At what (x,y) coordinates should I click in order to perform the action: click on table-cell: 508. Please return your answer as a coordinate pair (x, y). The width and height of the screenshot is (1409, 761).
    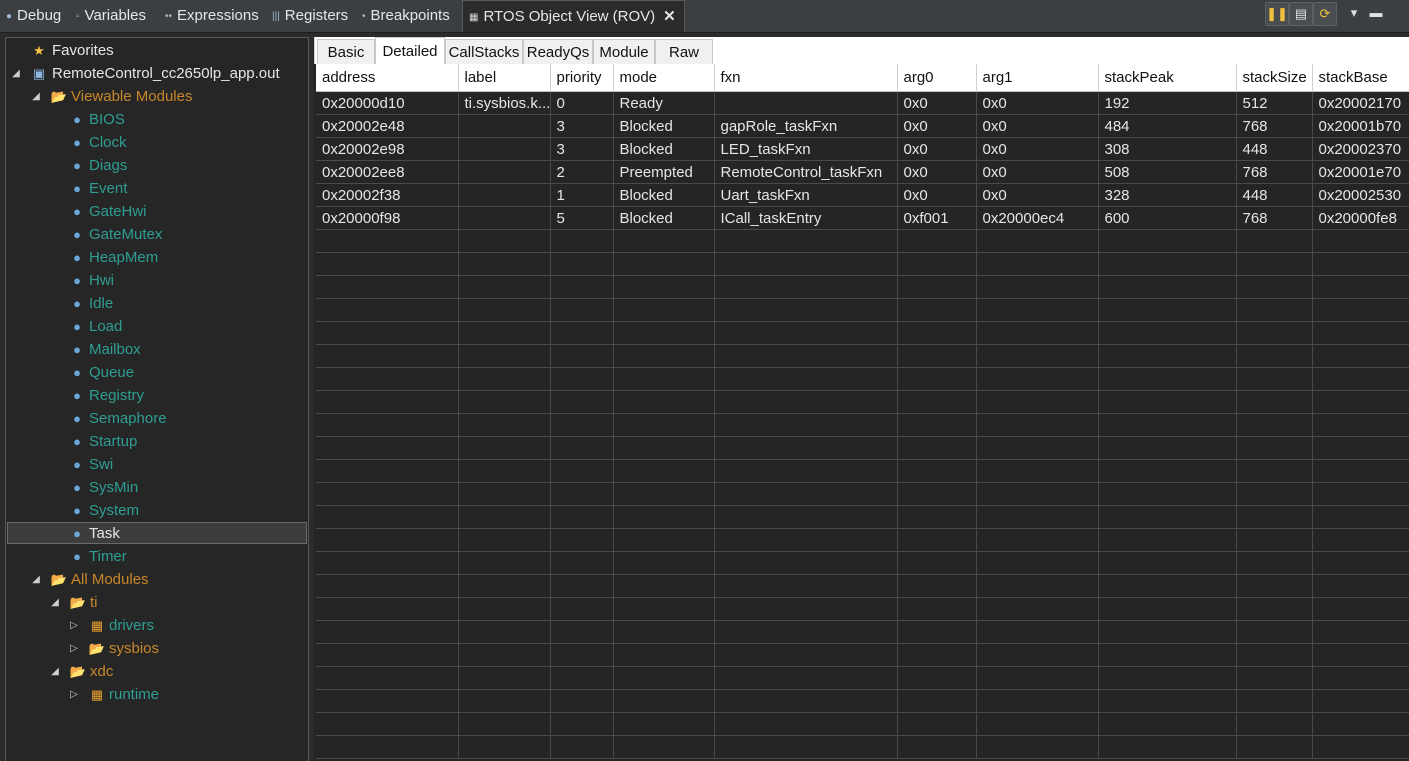
    Looking at the image, I should click on (1167, 172).